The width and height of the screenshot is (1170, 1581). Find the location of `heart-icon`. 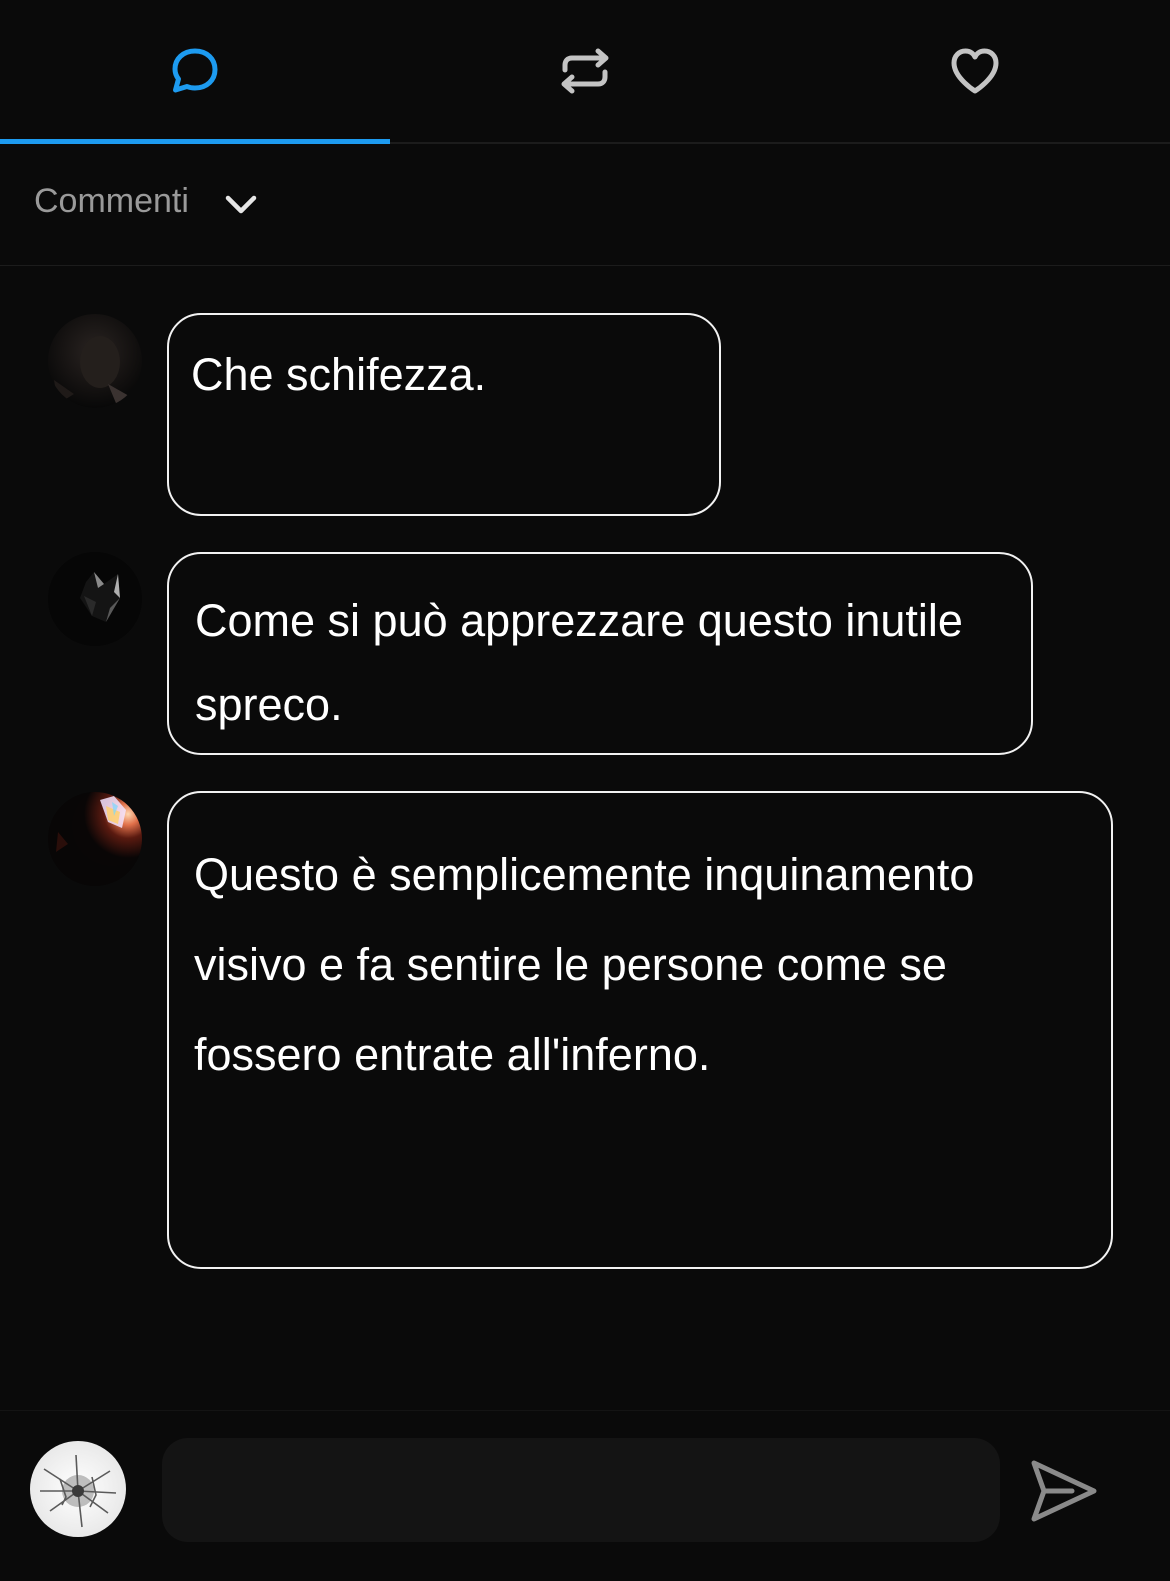

heart-icon is located at coordinates (975, 71).